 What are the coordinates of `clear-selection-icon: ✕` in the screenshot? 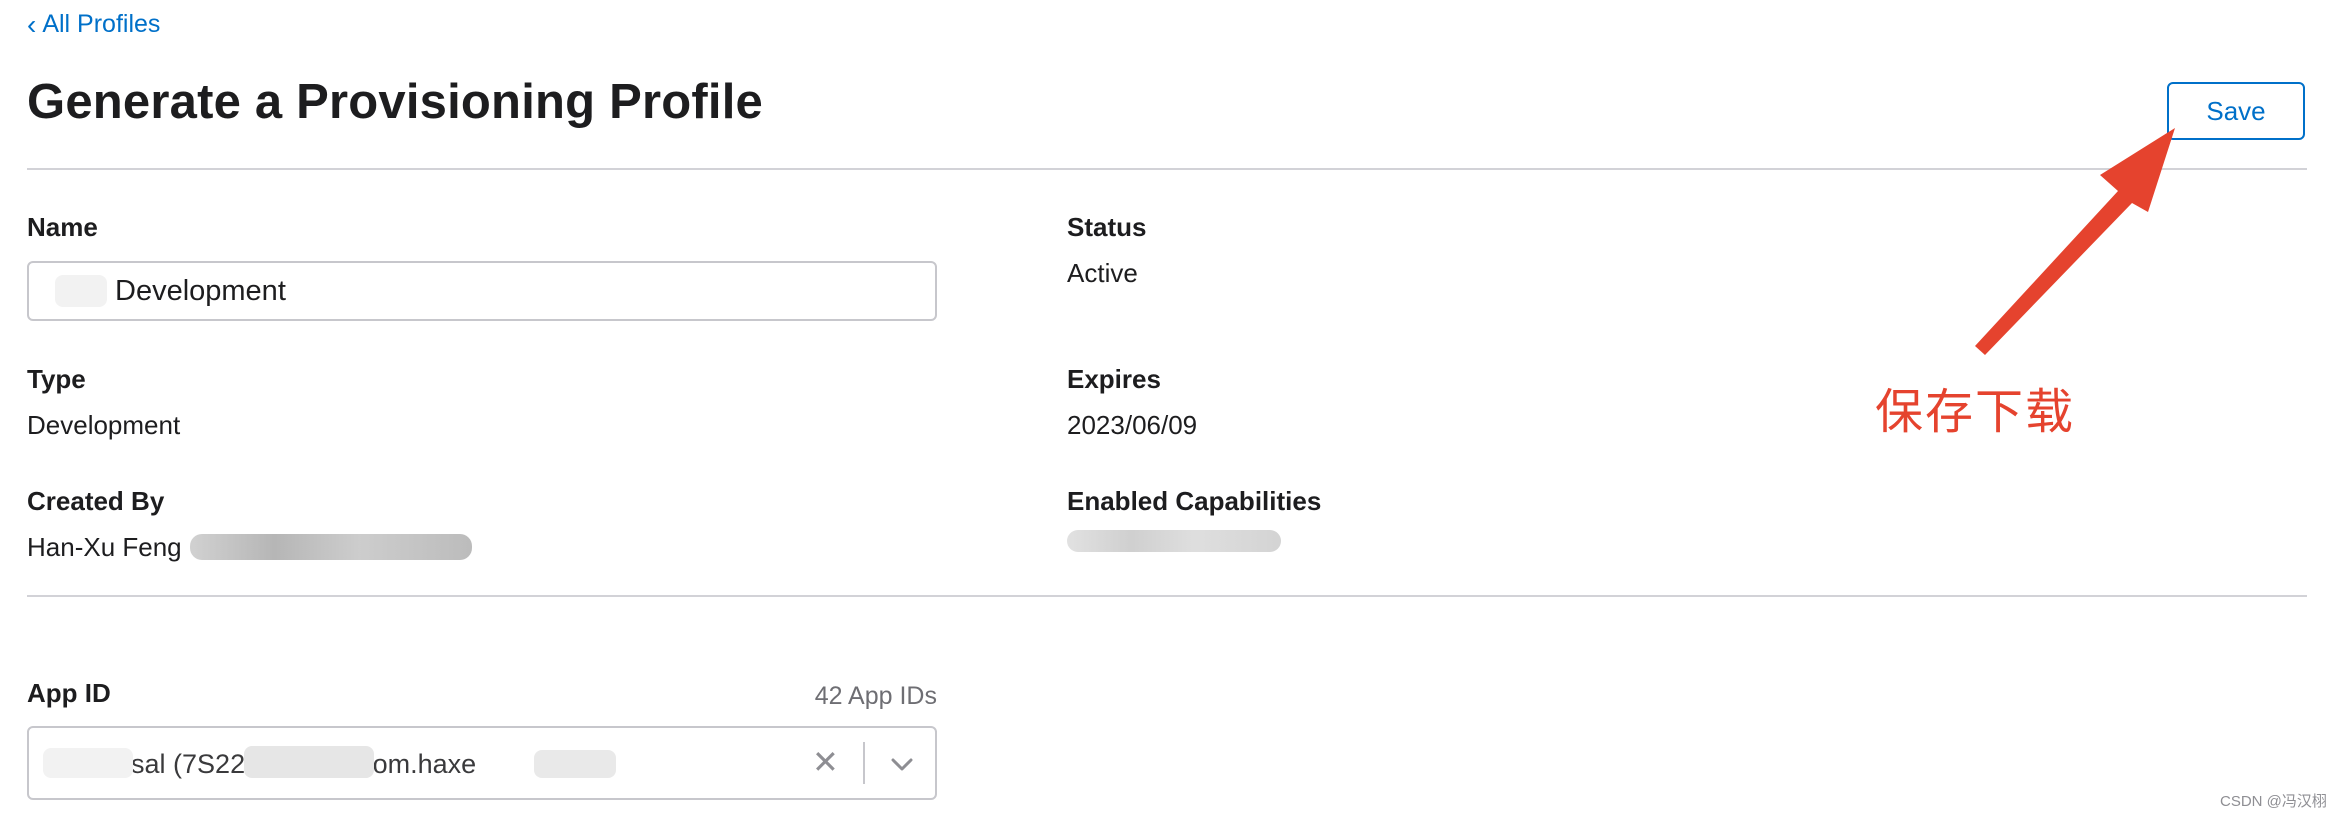 It's located at (825, 762).